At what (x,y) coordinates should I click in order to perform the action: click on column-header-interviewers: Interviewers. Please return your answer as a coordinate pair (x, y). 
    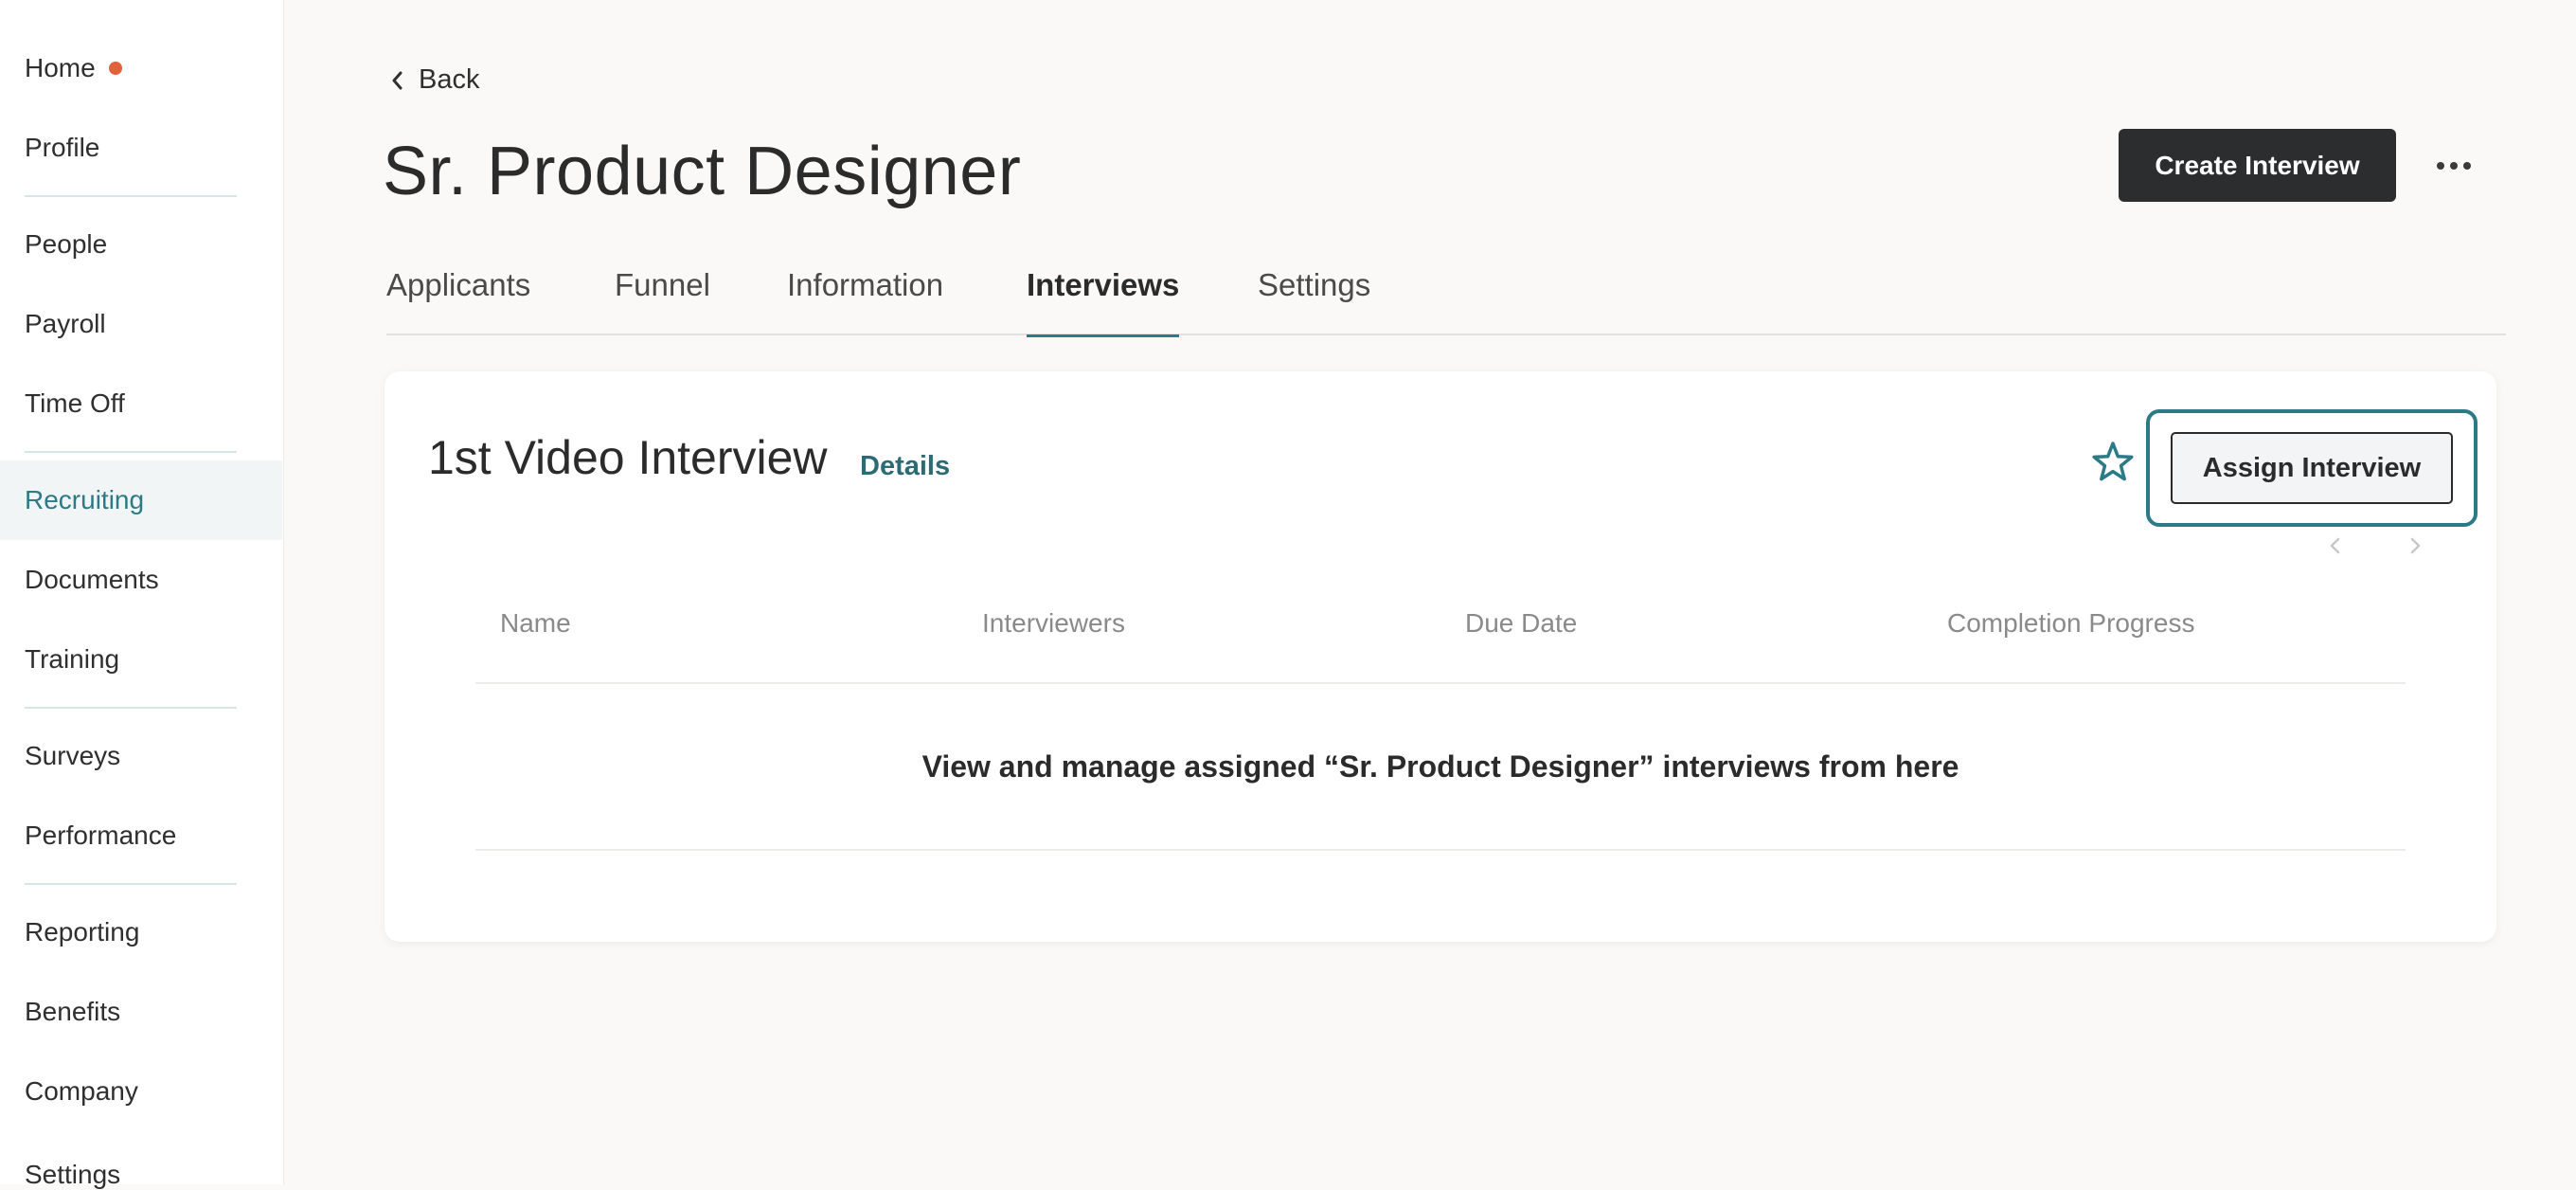
    Looking at the image, I should click on (1053, 623).